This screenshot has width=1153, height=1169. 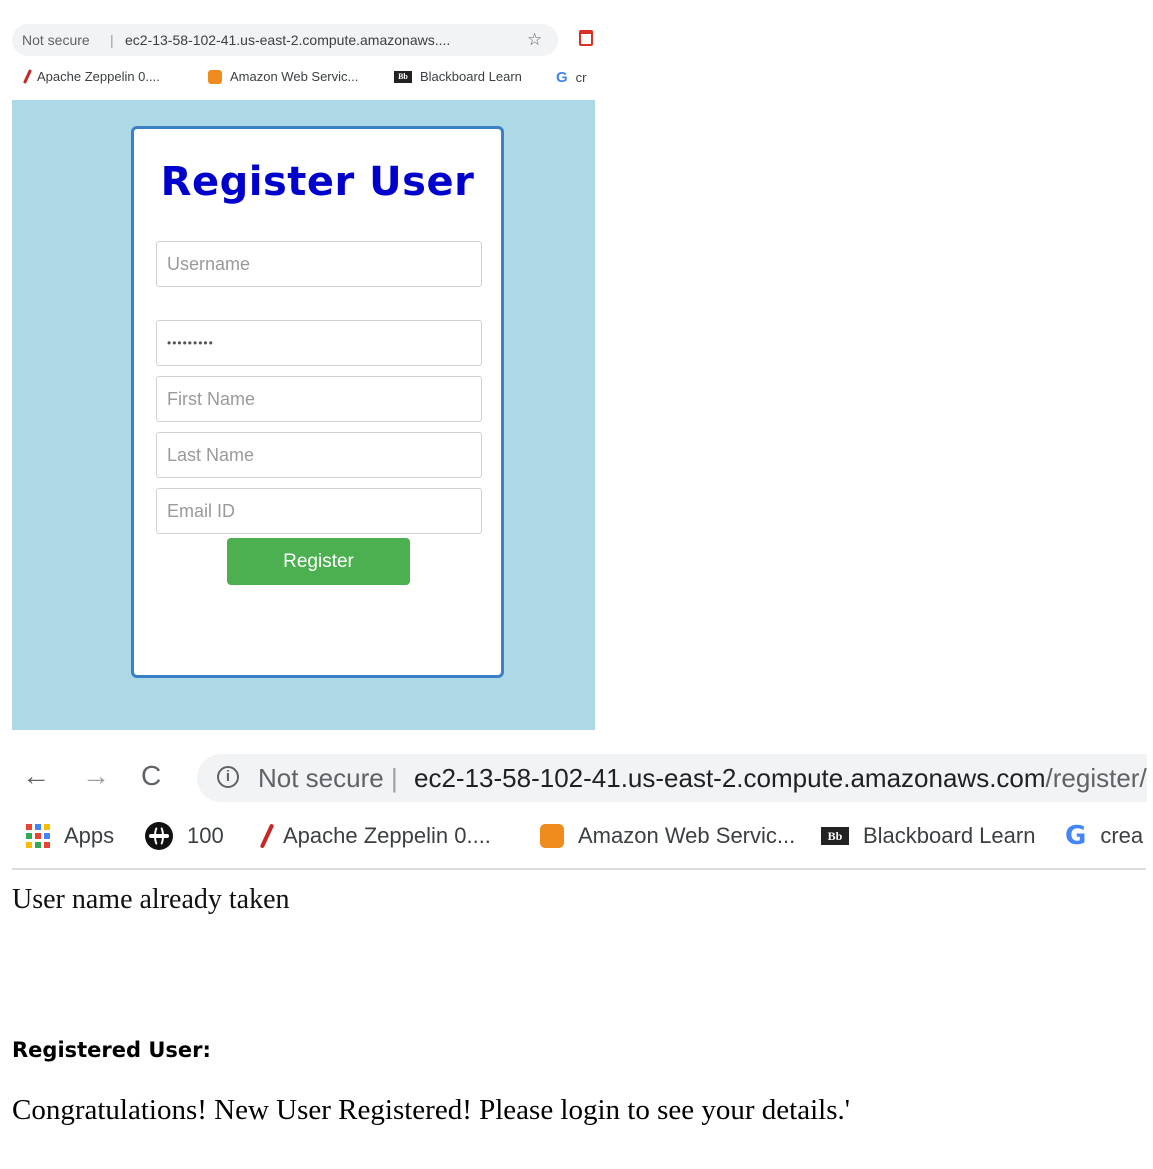 What do you see at coordinates (319, 264) in the screenshot?
I see `username-input` at bounding box center [319, 264].